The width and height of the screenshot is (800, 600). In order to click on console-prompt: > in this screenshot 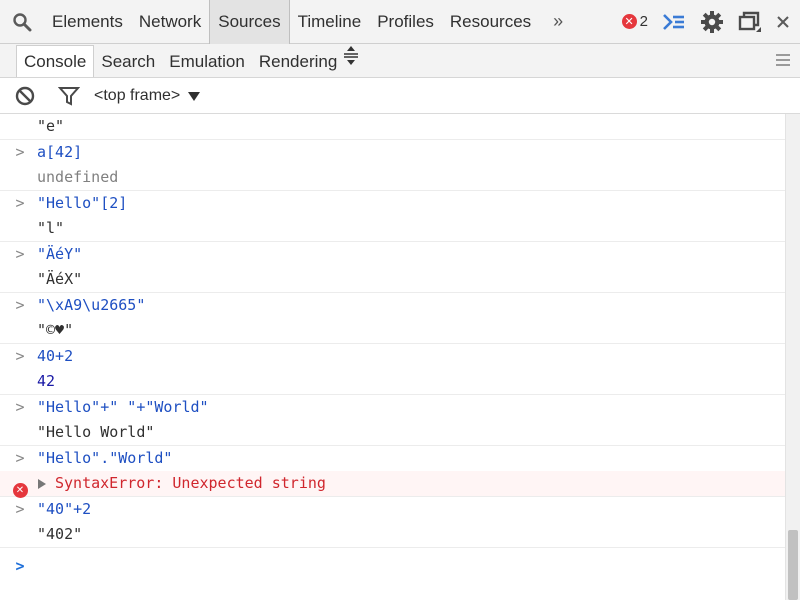, I will do `click(392, 565)`.